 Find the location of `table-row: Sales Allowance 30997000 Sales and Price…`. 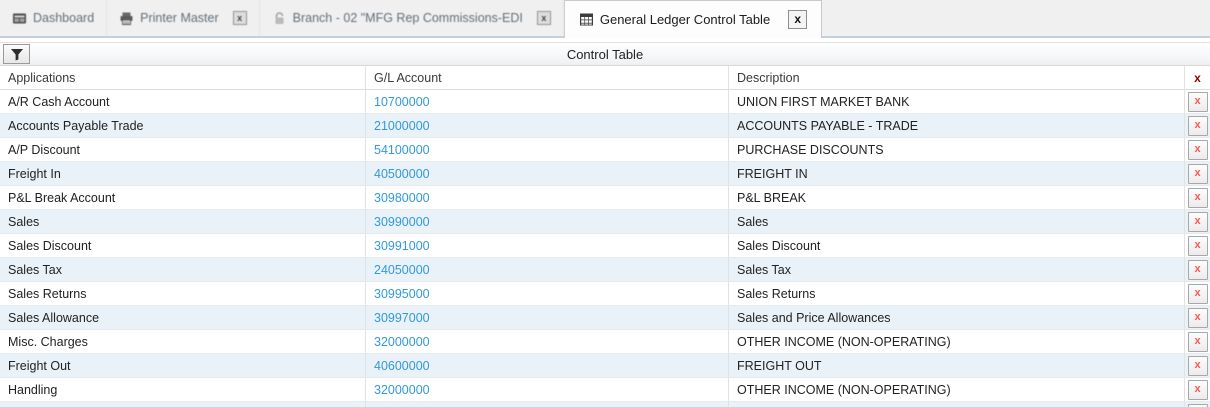

table-row: Sales Allowance 30997000 Sales and Price… is located at coordinates (605, 318).